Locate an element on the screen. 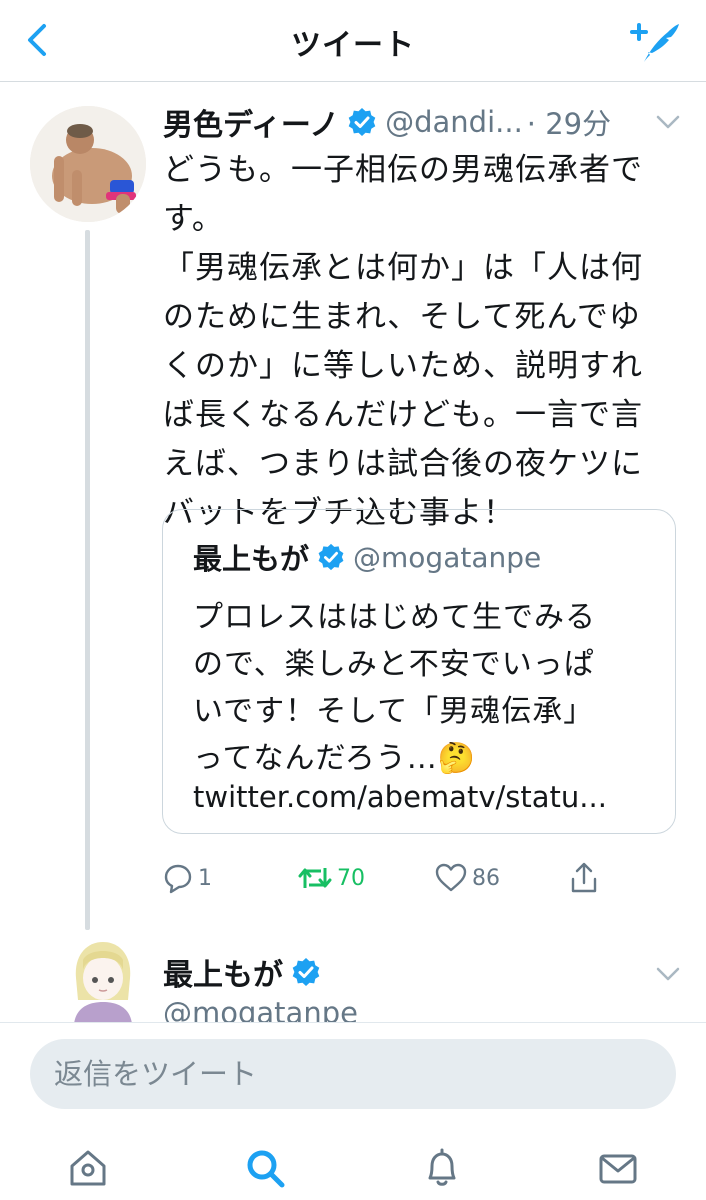  like-button: 86 is located at coordinates (467, 878).